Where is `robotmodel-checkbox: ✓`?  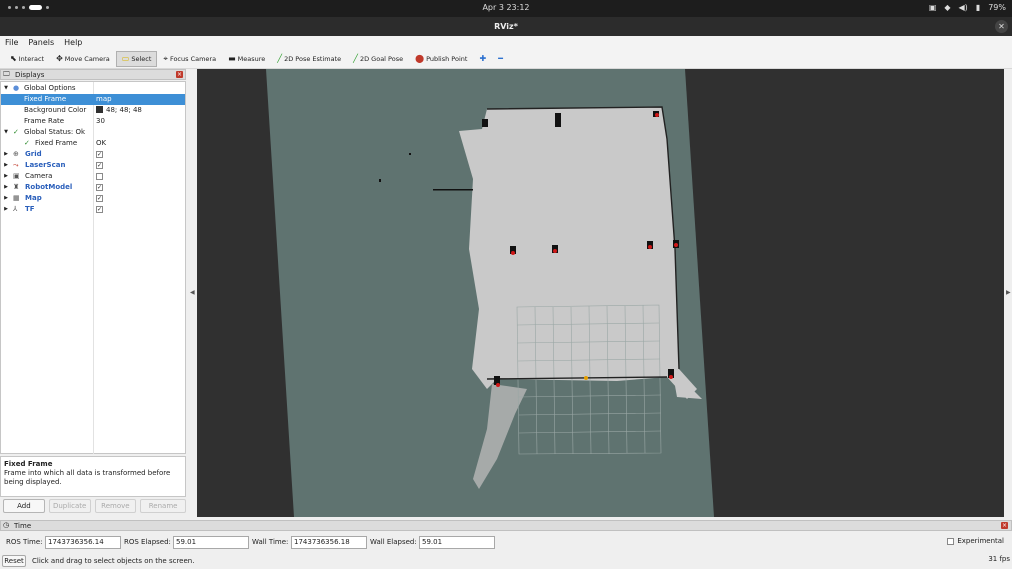
robotmodel-checkbox: ✓ is located at coordinates (99, 187).